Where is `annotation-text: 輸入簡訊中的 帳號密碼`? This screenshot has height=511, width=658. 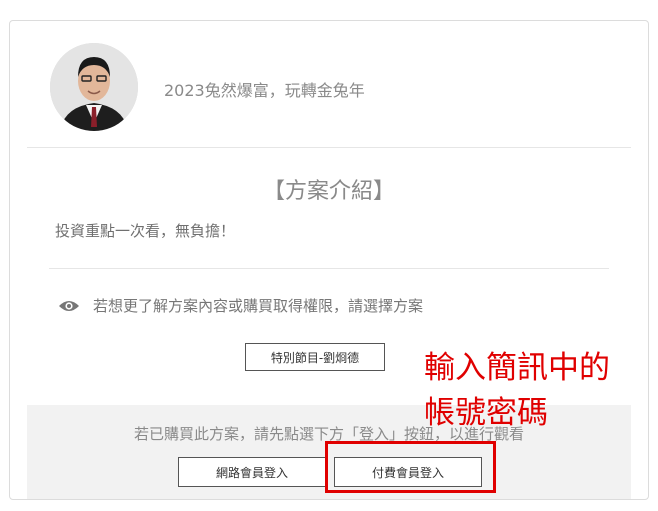 annotation-text: 輸入簡訊中的 帳號密碼 is located at coordinates (534, 391).